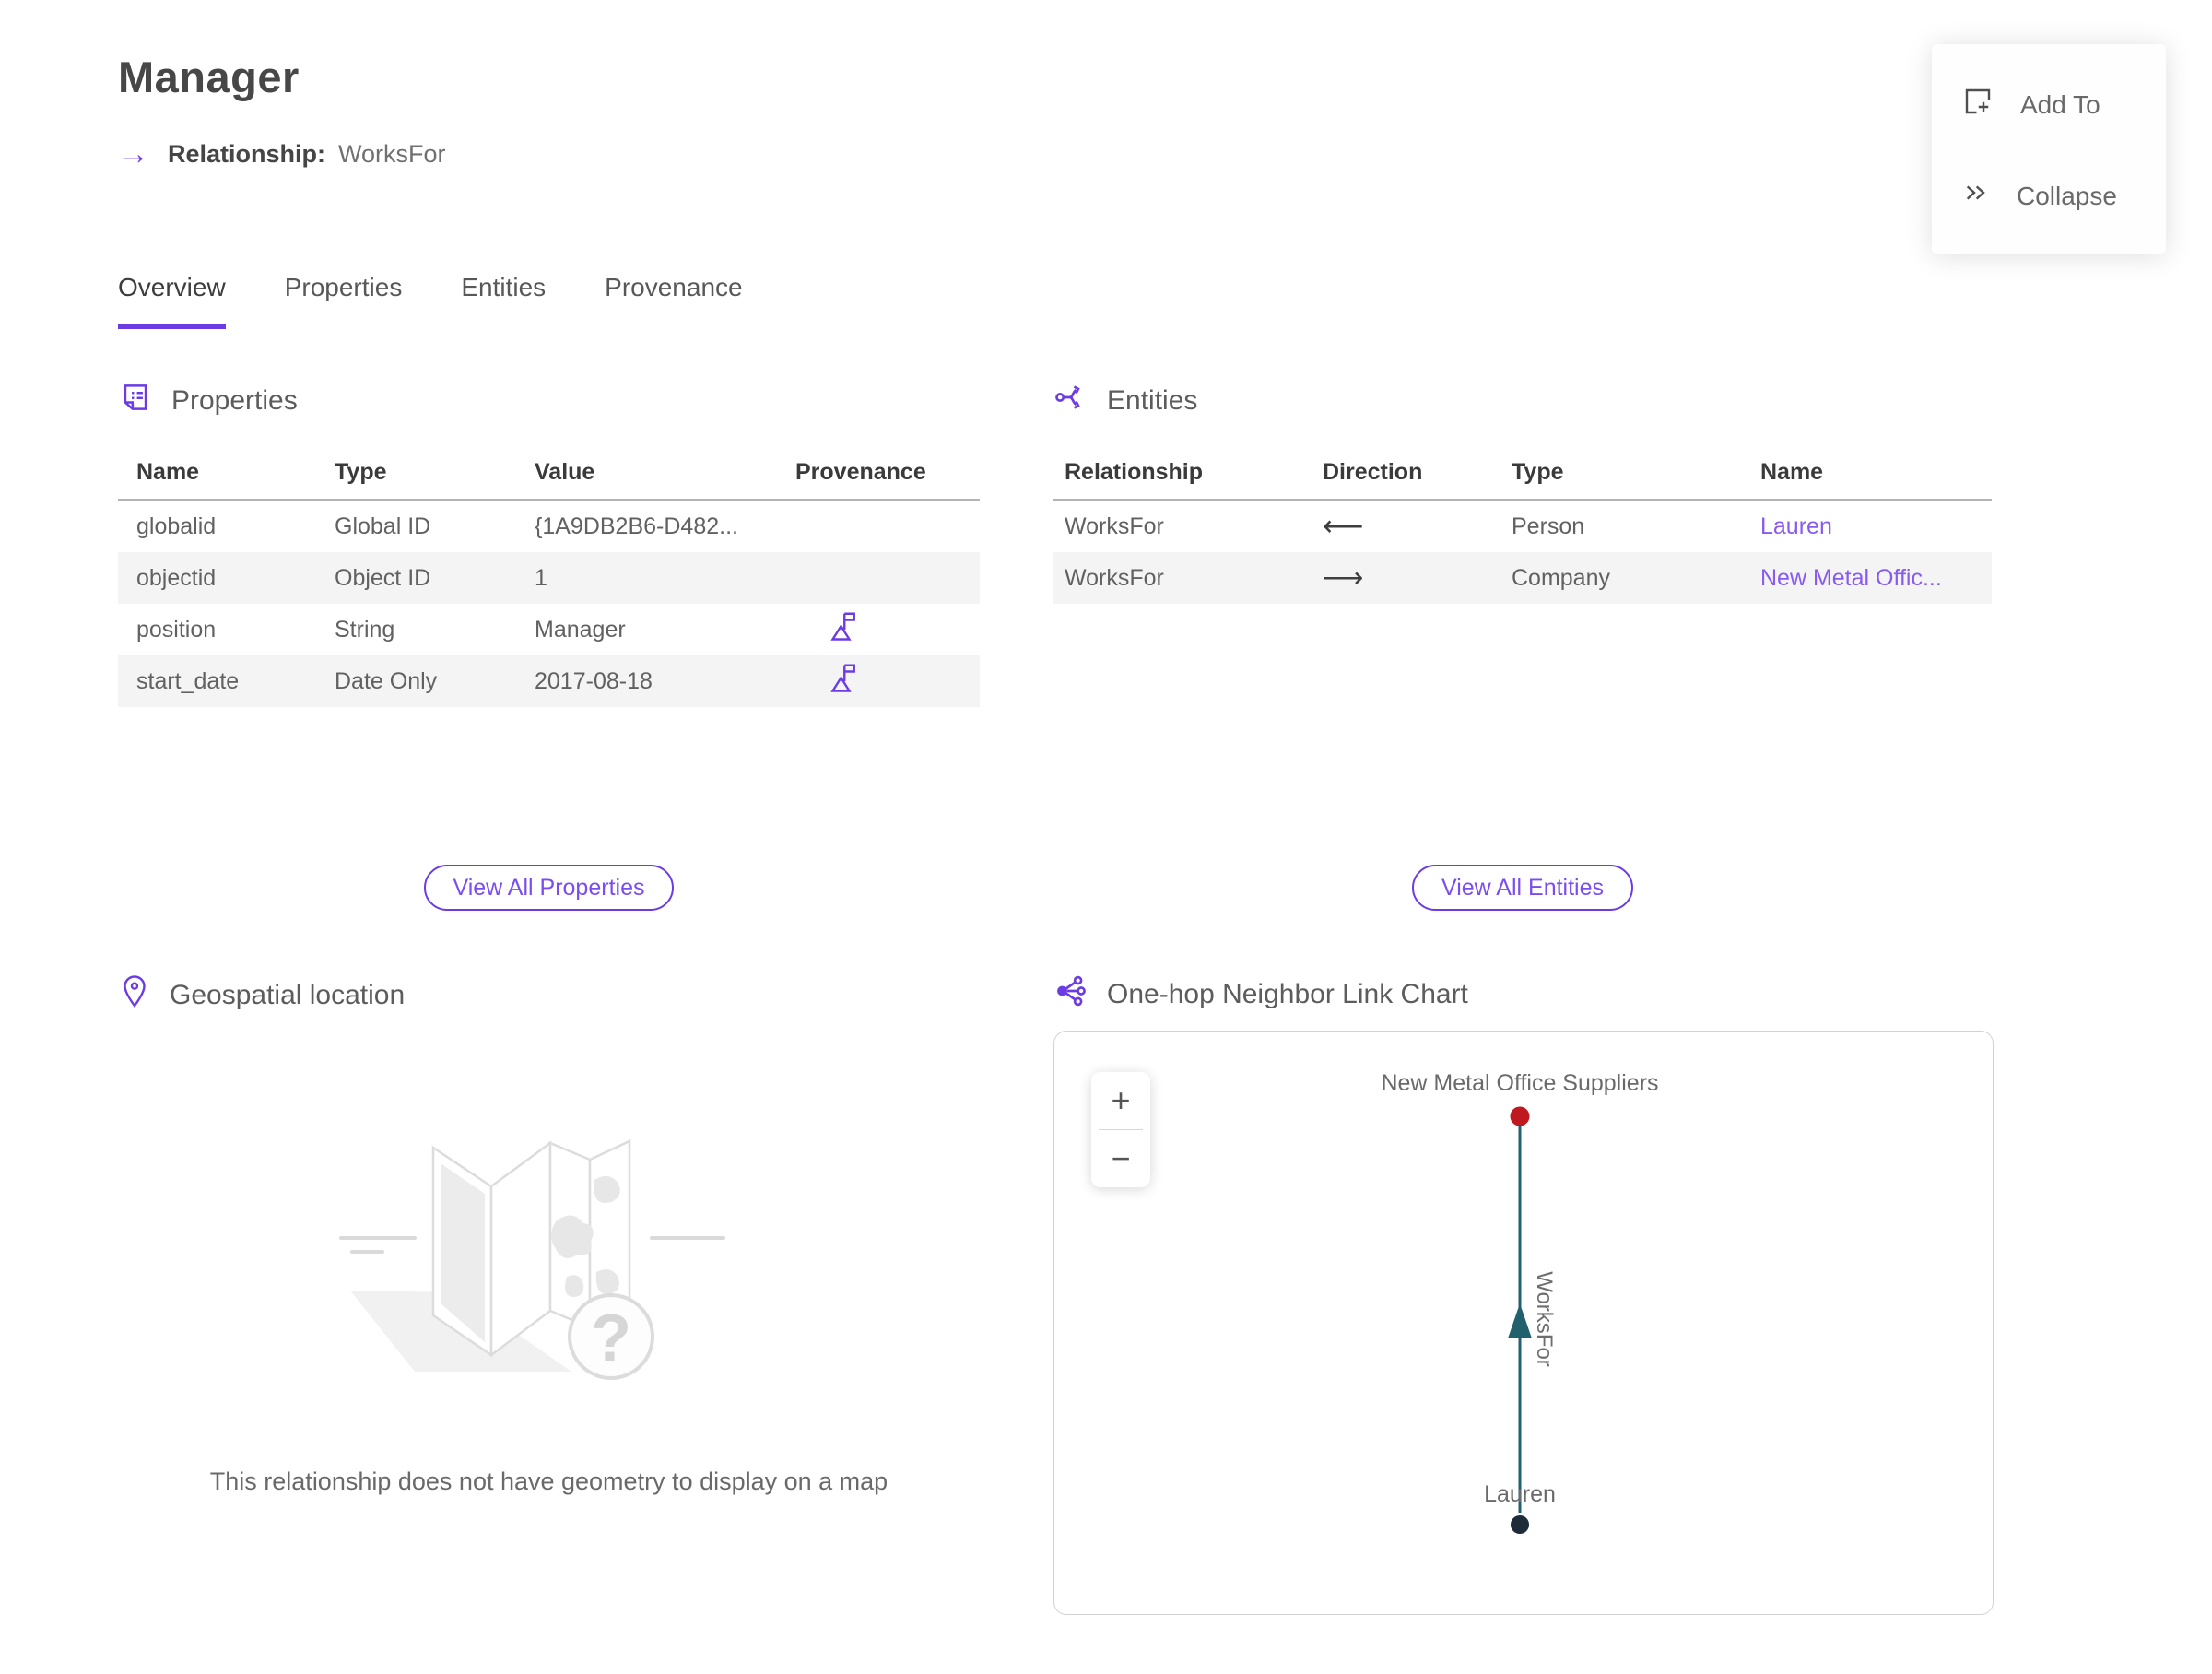  What do you see at coordinates (549, 578) in the screenshot?
I see `table-row: objectid Object ID 1` at bounding box center [549, 578].